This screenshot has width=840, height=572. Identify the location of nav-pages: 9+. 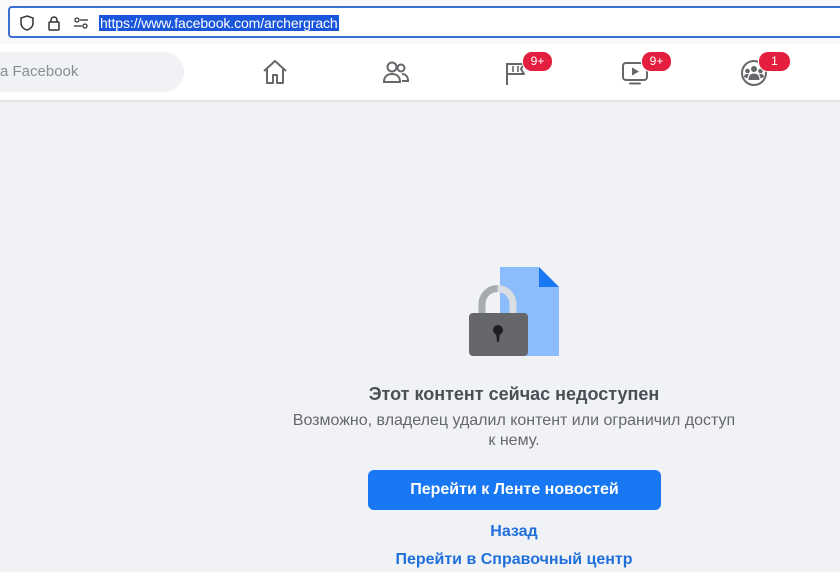
(516, 72).